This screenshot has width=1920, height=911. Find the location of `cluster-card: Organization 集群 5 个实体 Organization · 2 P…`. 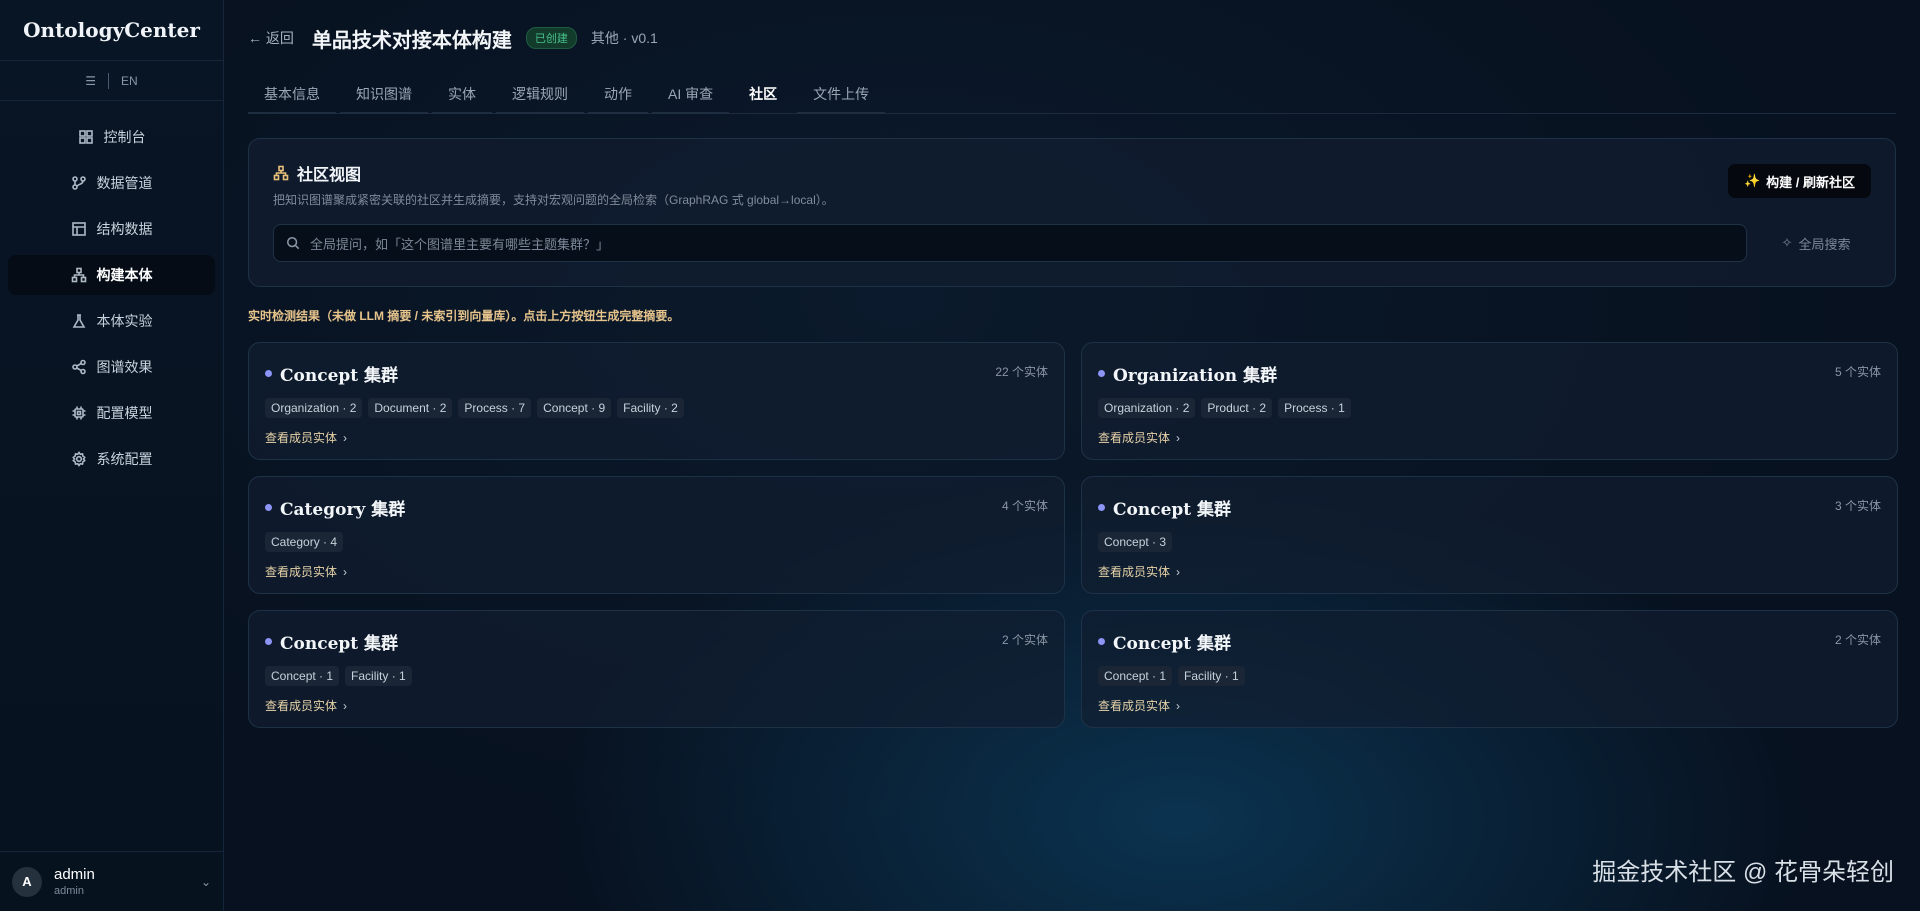

cluster-card: Organization 集群 5 个实体 Organization · 2 P… is located at coordinates (1489, 401).